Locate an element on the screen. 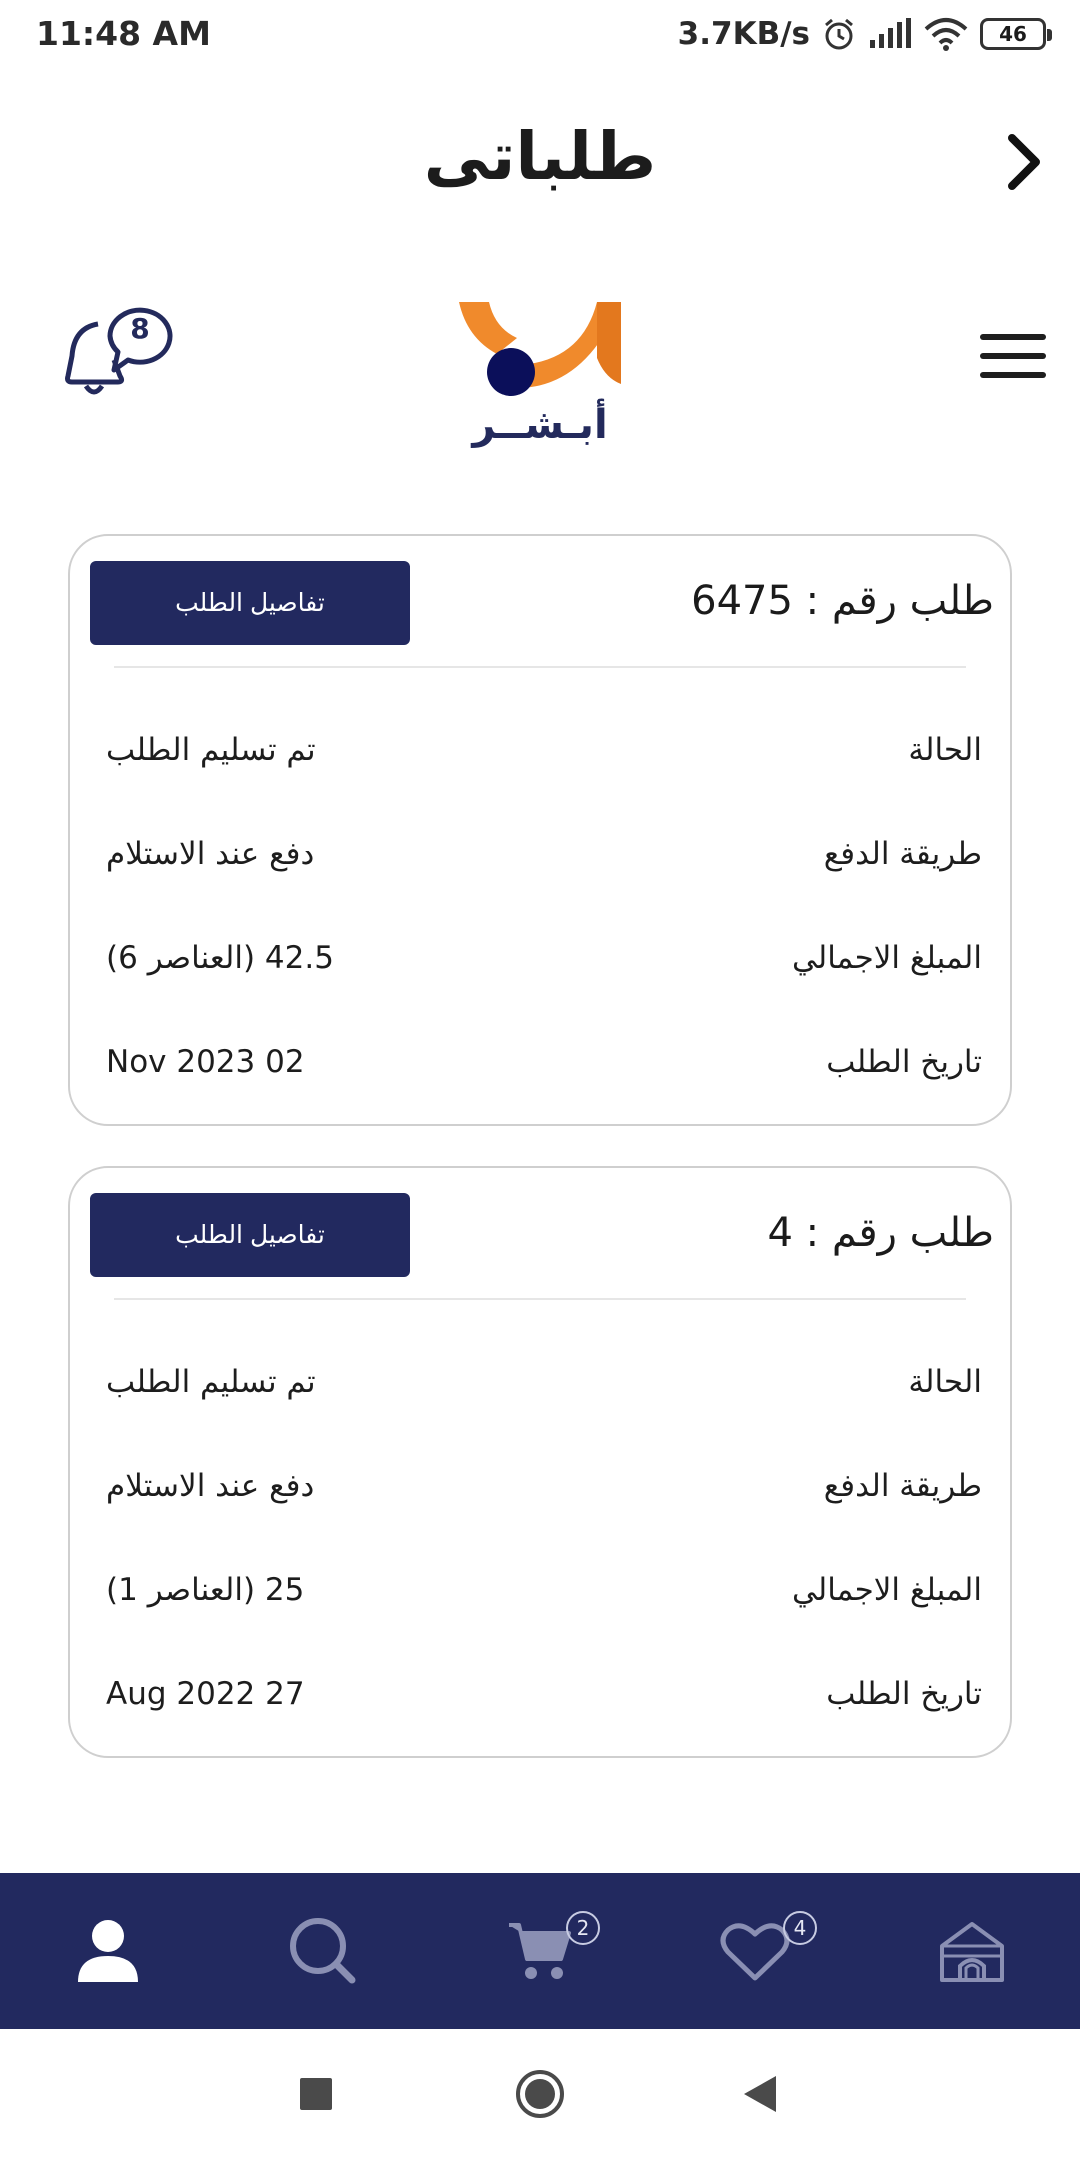 The height and width of the screenshot is (2160, 1080). triangle-back-icon is located at coordinates (760, 2094).